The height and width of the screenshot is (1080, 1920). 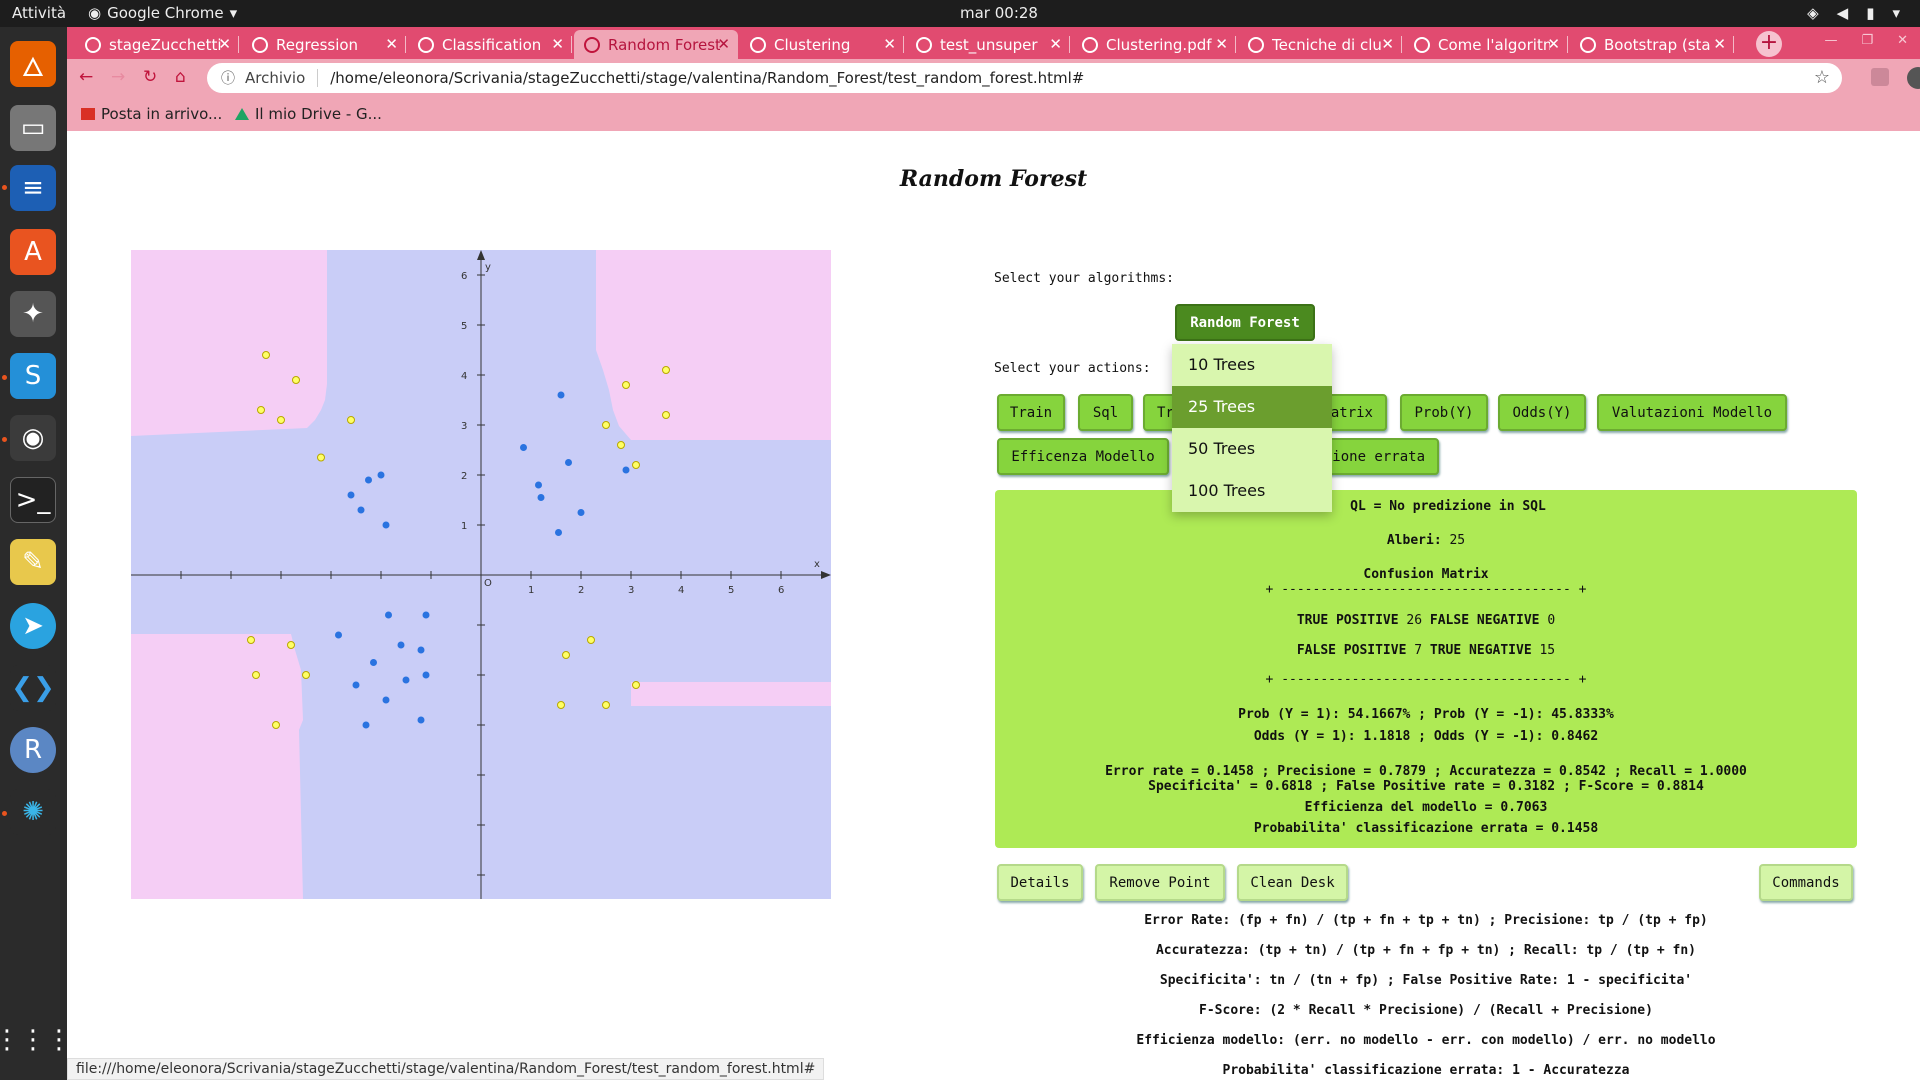 I want to click on eclipse-icon: ✺, so click(x=33, y=812).